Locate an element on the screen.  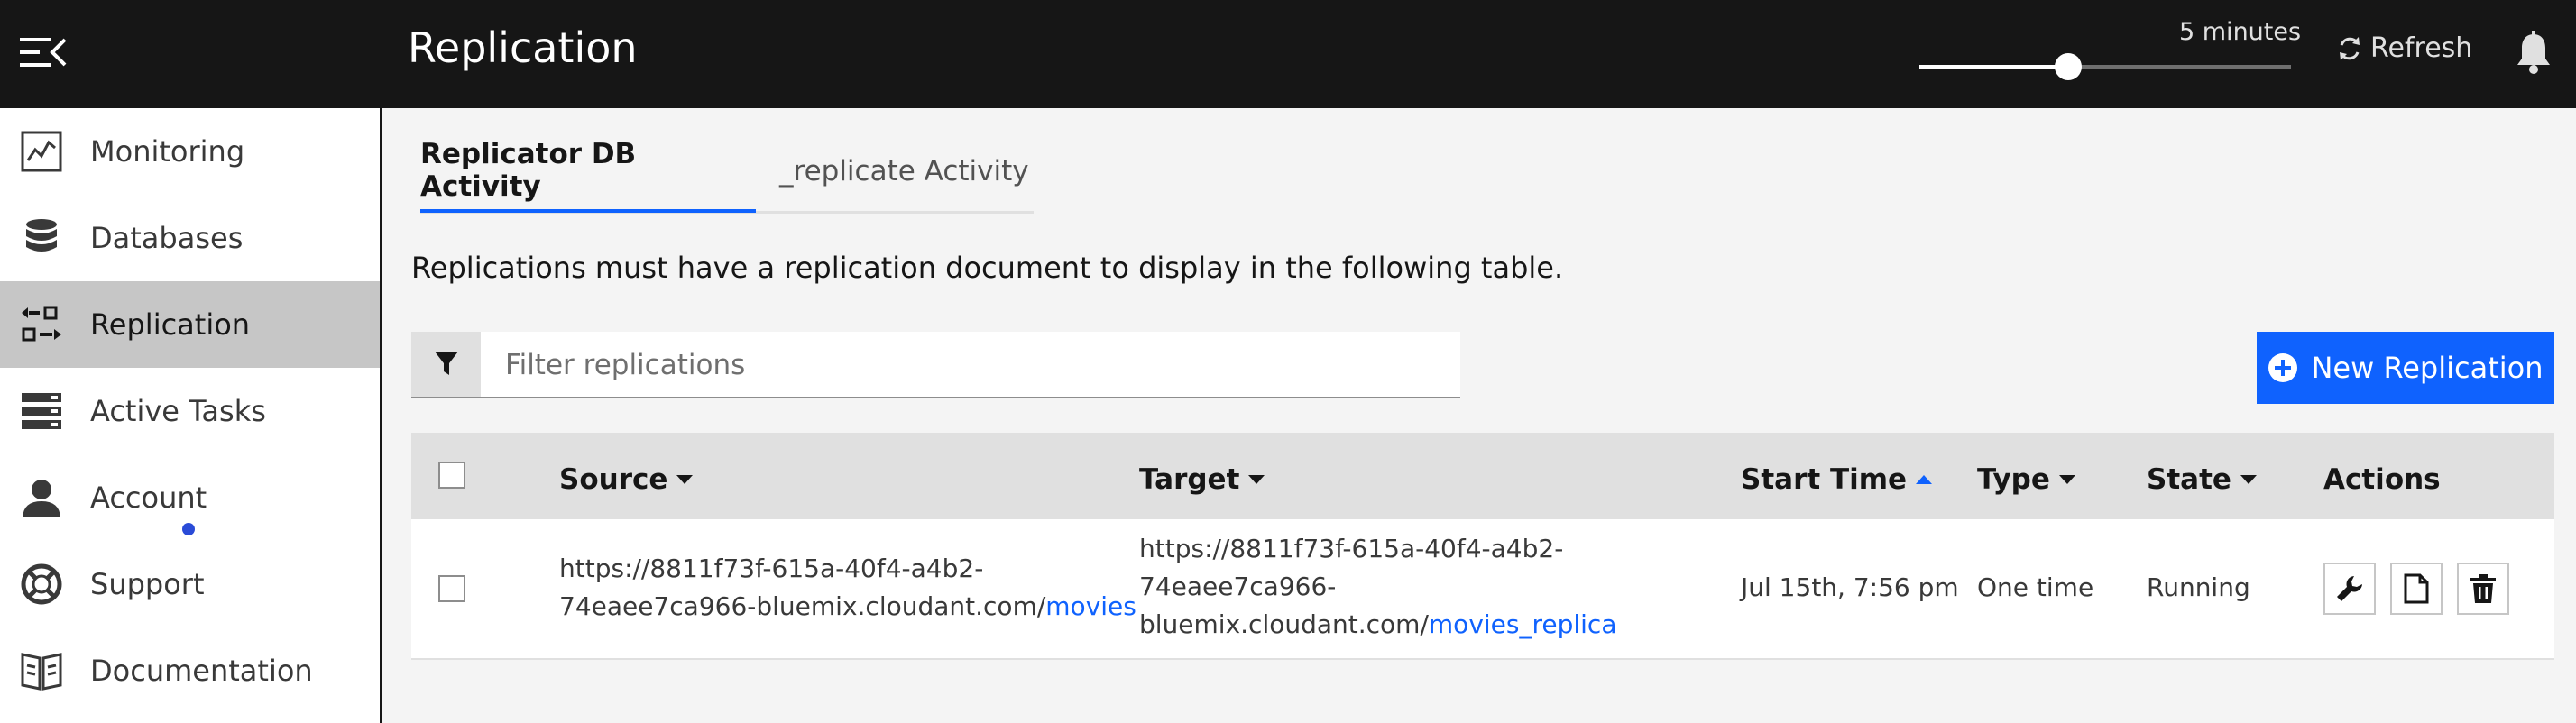
edit-replication-button is located at coordinates (2350, 589).